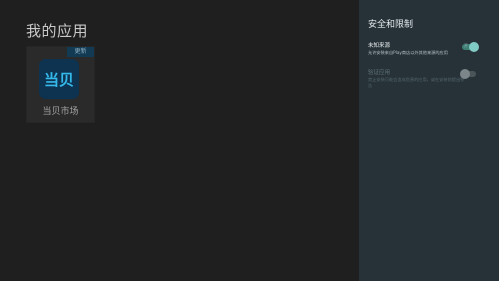  What do you see at coordinates (379, 73) in the screenshot?
I see `setting-title: 验证应用` at bounding box center [379, 73].